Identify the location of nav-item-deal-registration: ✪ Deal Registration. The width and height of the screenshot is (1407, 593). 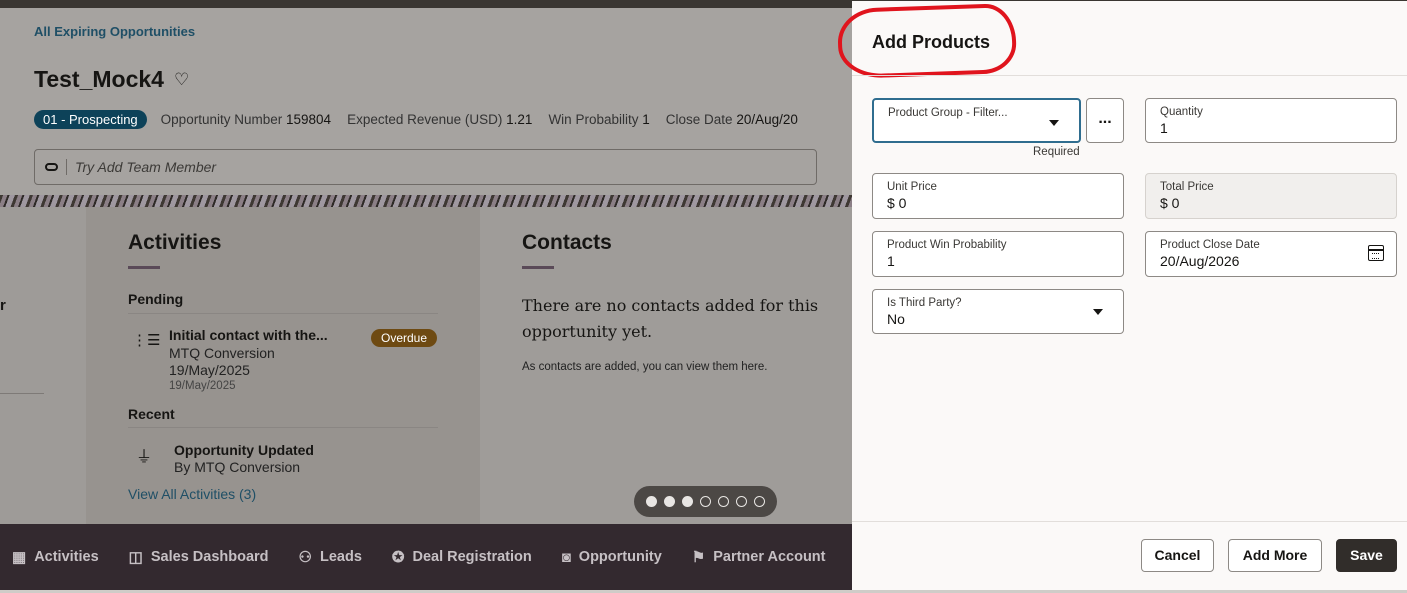
(462, 557).